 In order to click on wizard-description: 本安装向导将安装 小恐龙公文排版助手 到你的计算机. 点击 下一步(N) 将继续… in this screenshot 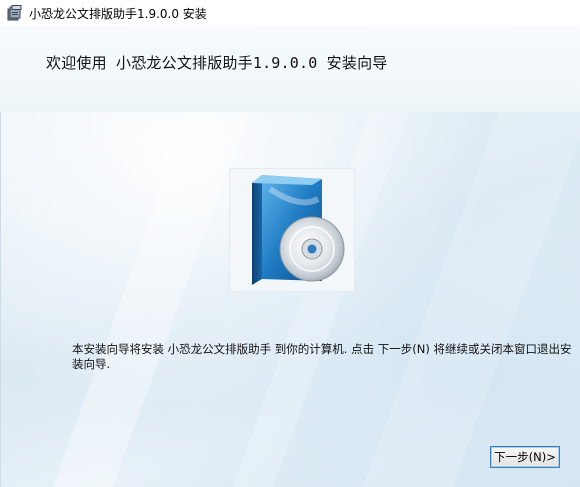, I will do `click(322, 356)`.